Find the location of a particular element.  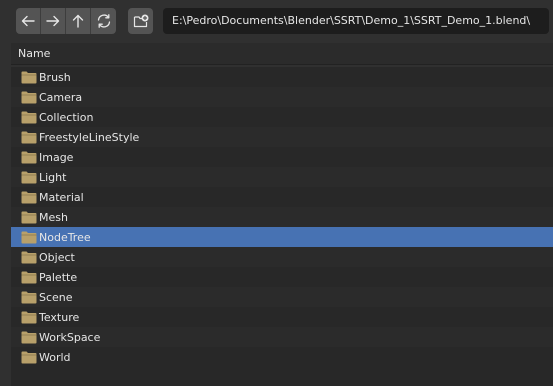

file-row-label: FreestyleLineStyle is located at coordinates (89, 137).